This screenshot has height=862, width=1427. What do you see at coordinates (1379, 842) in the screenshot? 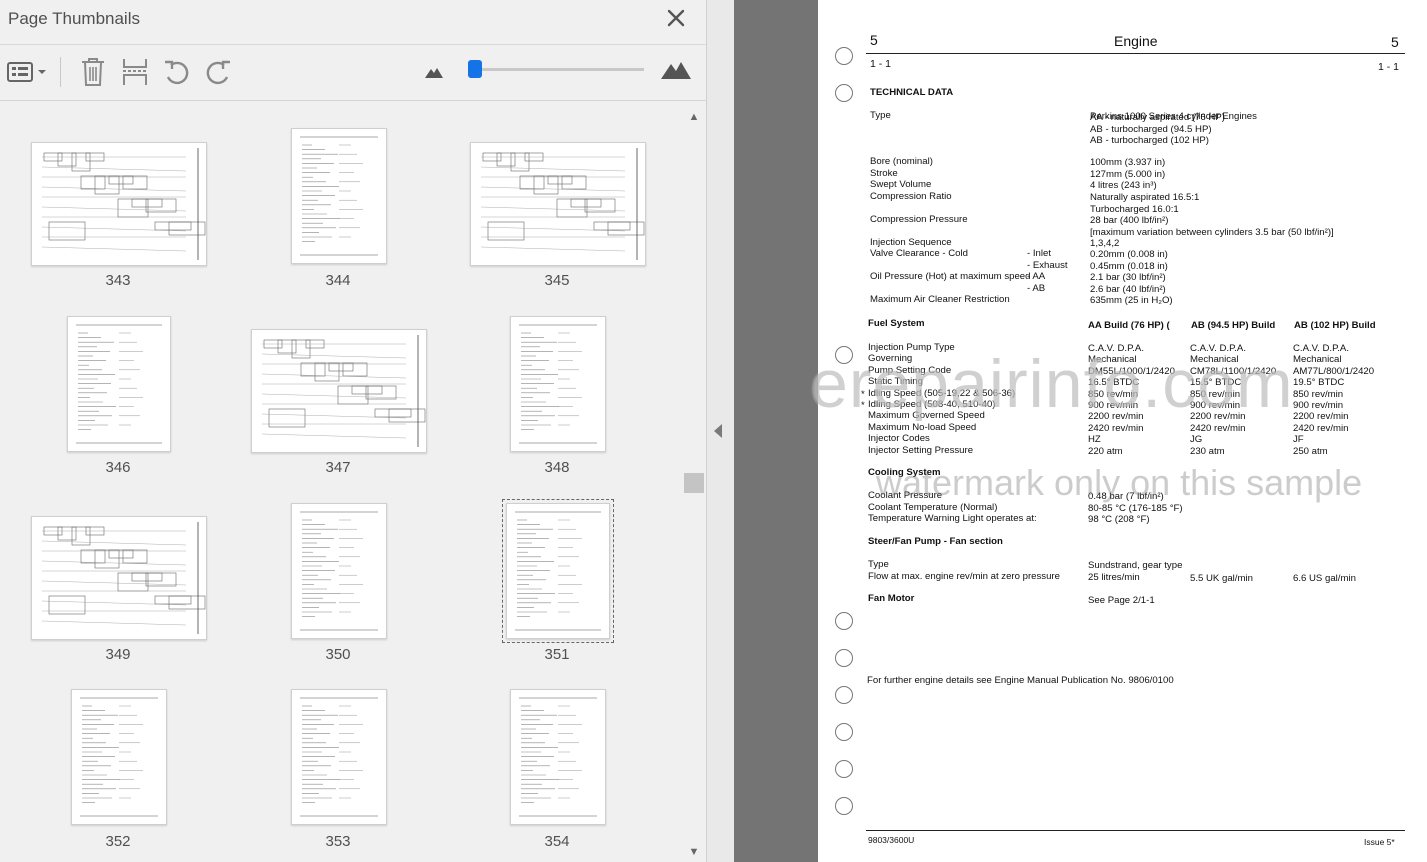
I see `footer-issue: Issue 5*` at bounding box center [1379, 842].